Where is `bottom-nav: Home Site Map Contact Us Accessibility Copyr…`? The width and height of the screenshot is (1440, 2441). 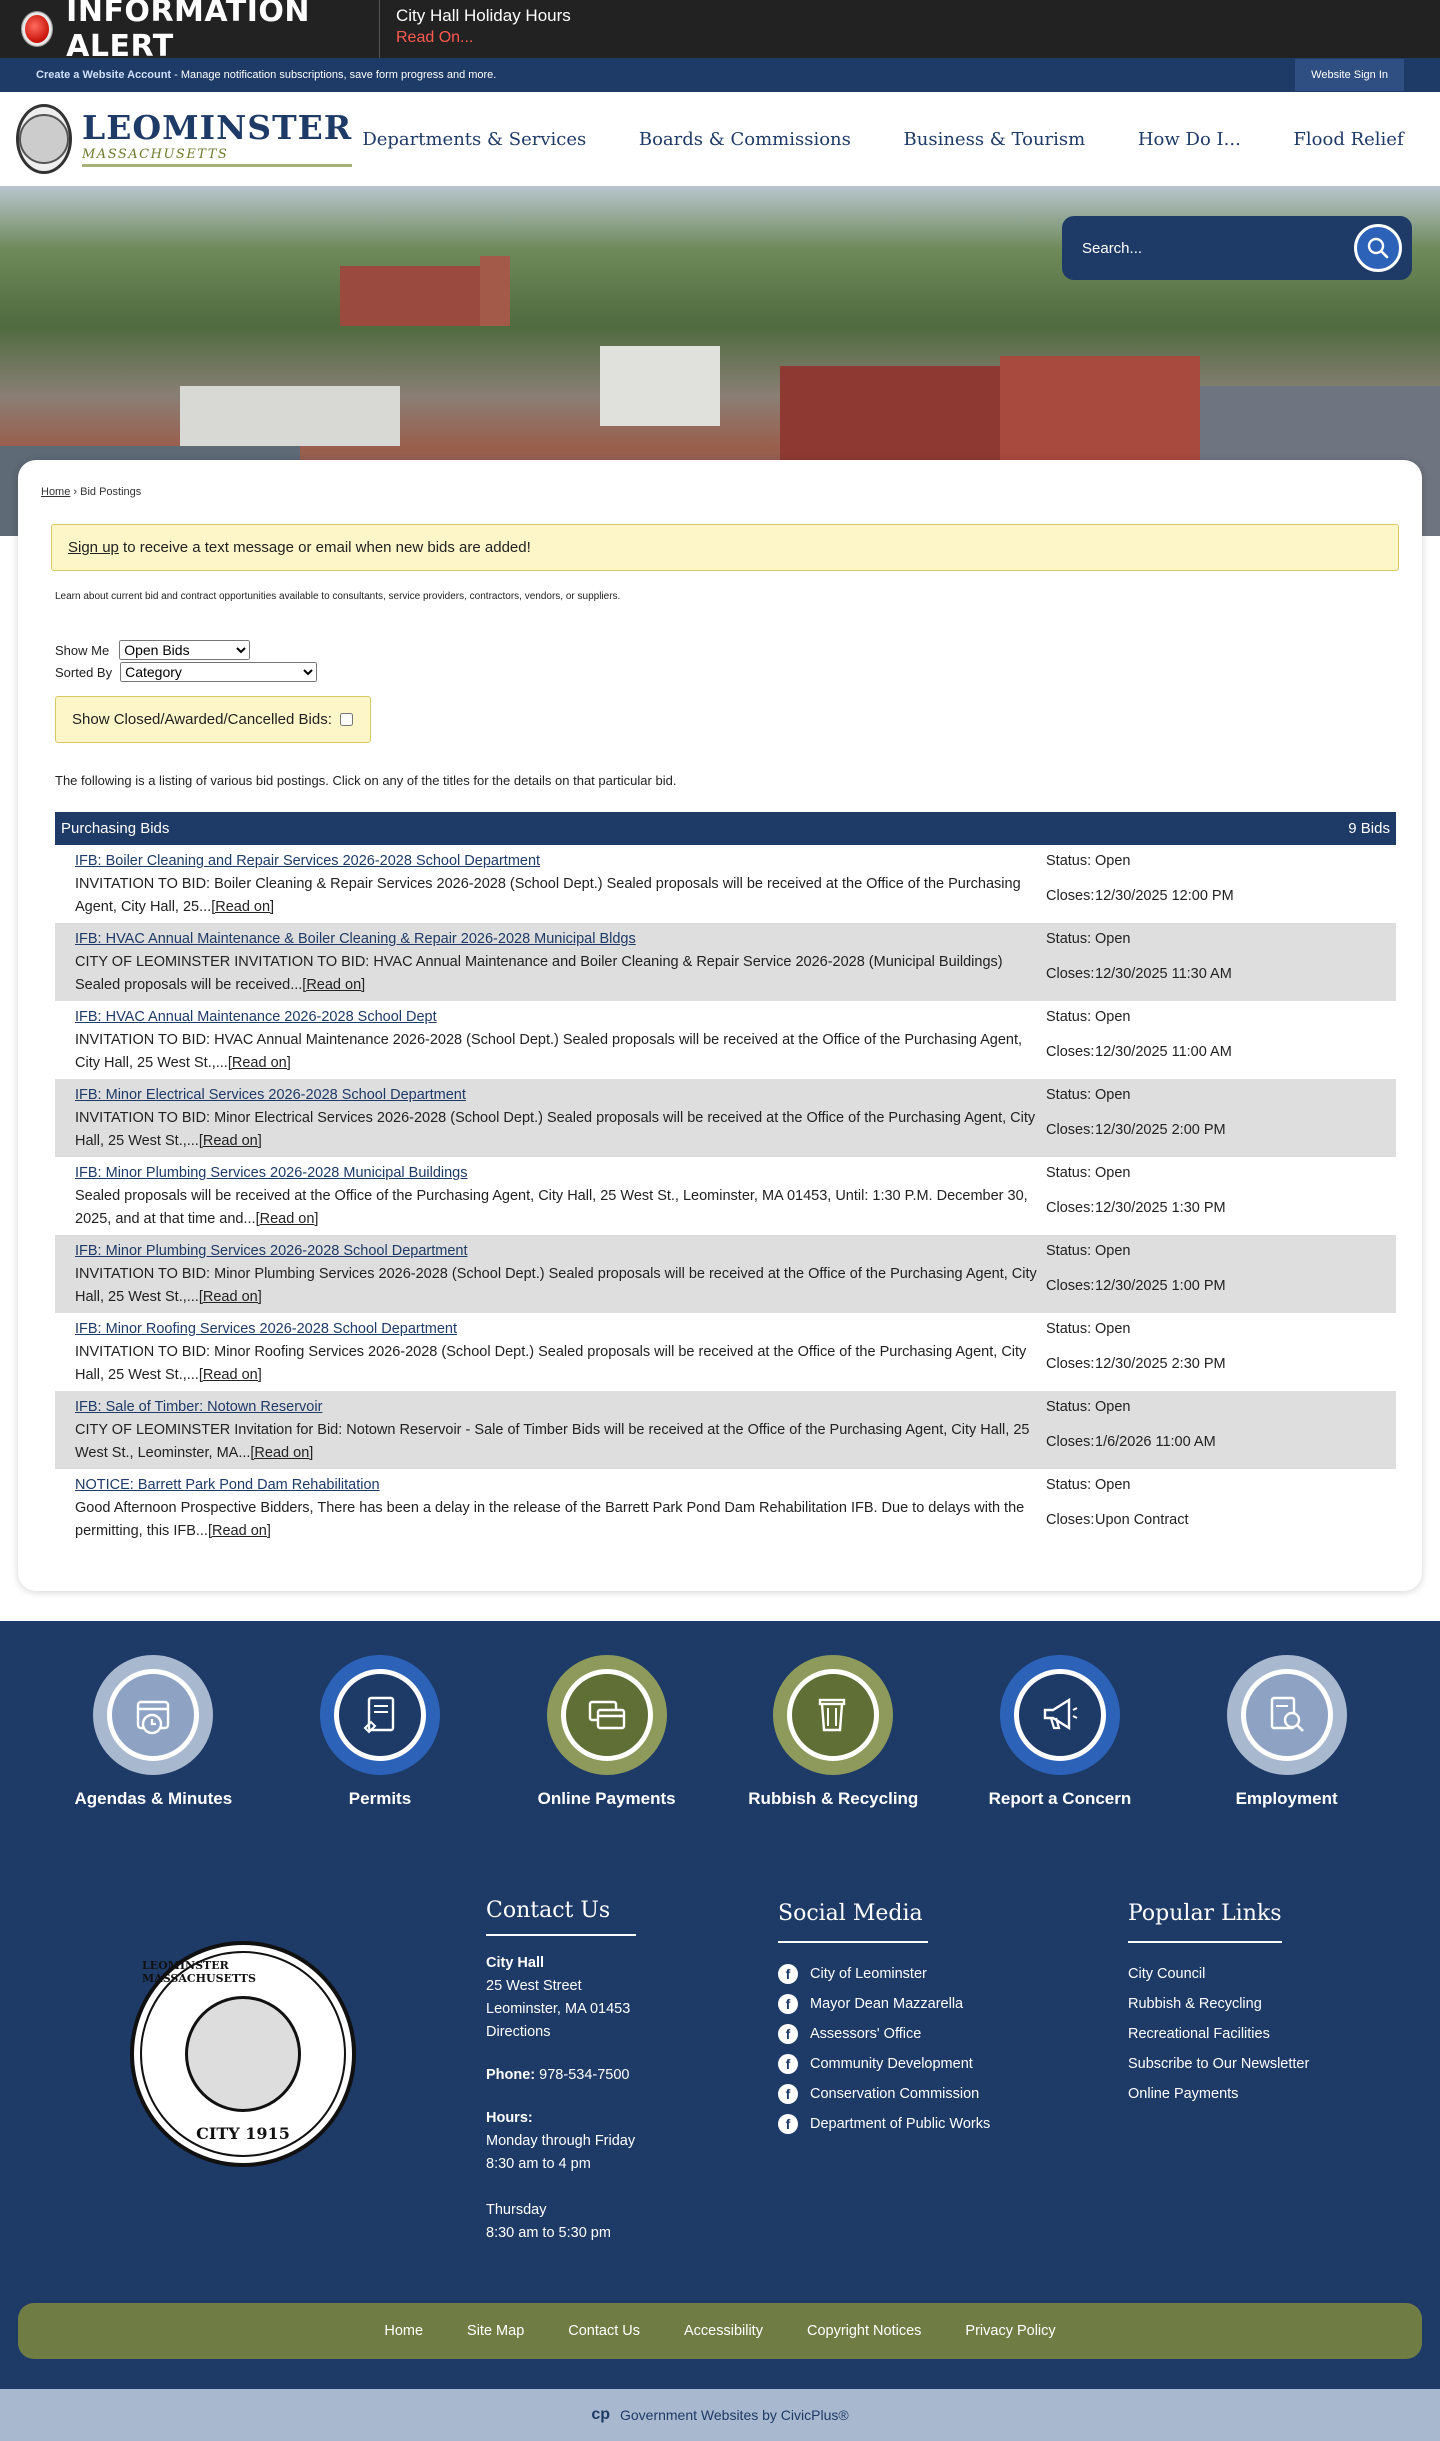 bottom-nav: Home Site Map Contact Us Accessibility Copyr… is located at coordinates (720, 2331).